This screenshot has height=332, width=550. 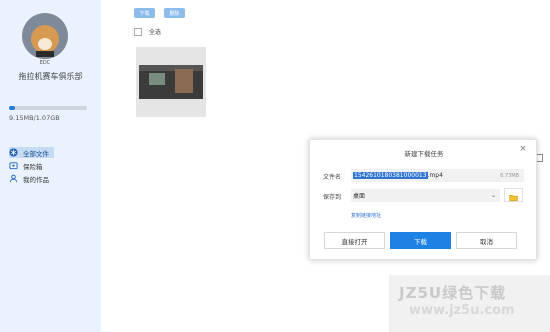 I want to click on avatar, so click(x=45, y=36).